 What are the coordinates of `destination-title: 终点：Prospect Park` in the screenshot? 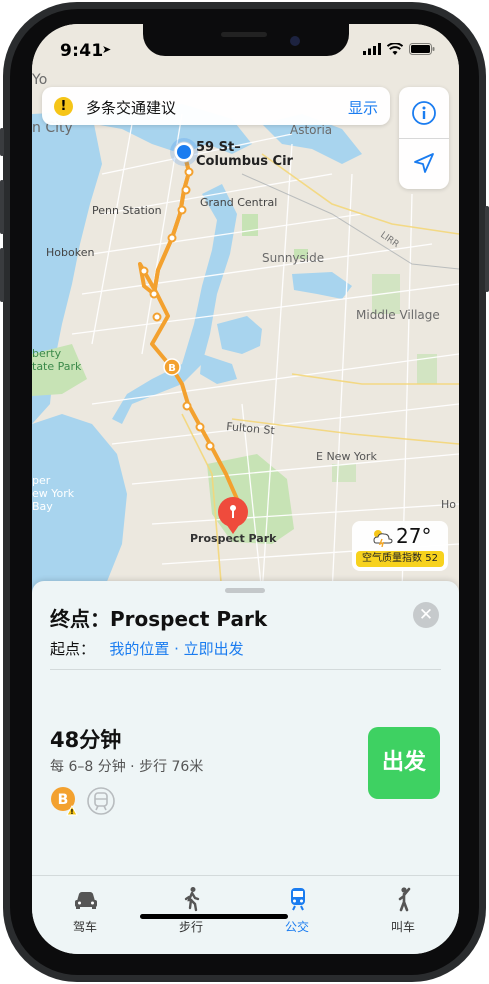 It's located at (158, 617).